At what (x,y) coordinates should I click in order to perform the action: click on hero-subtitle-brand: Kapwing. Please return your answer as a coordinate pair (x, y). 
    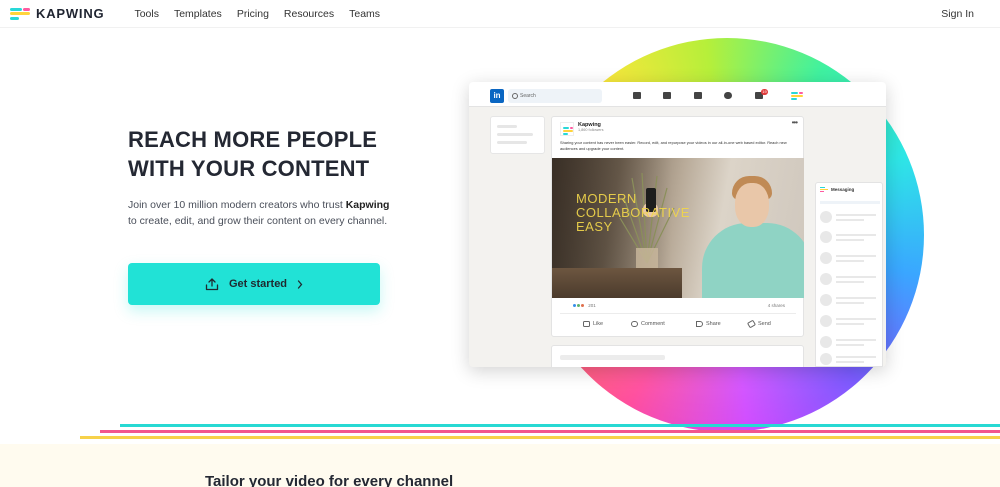
    Looking at the image, I should click on (367, 205).